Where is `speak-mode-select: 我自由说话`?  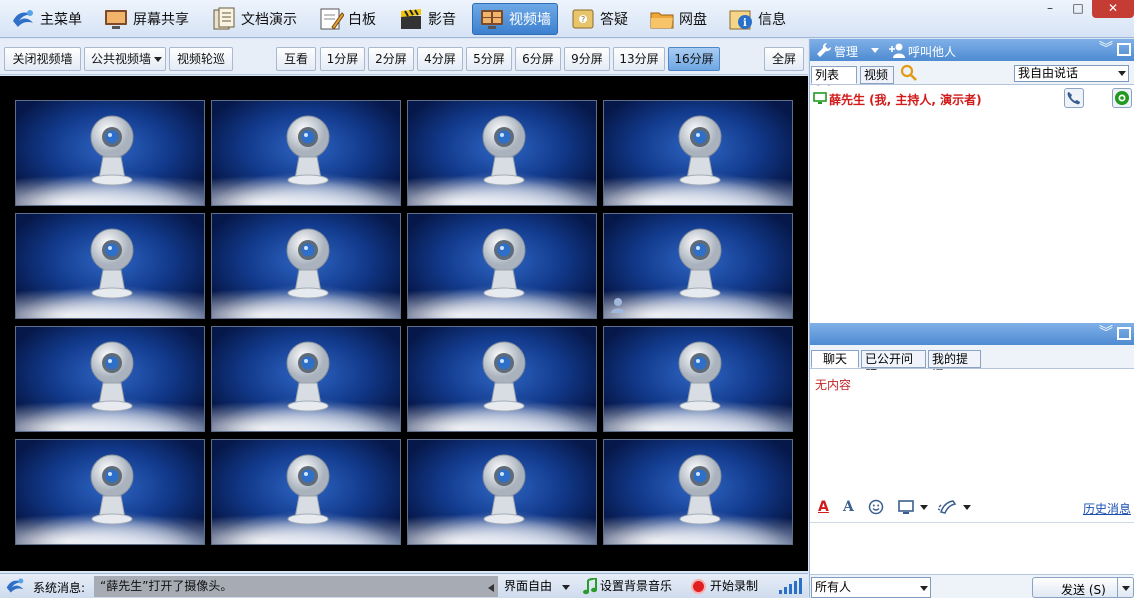
speak-mode-select: 我自由说话 is located at coordinates (1071, 73).